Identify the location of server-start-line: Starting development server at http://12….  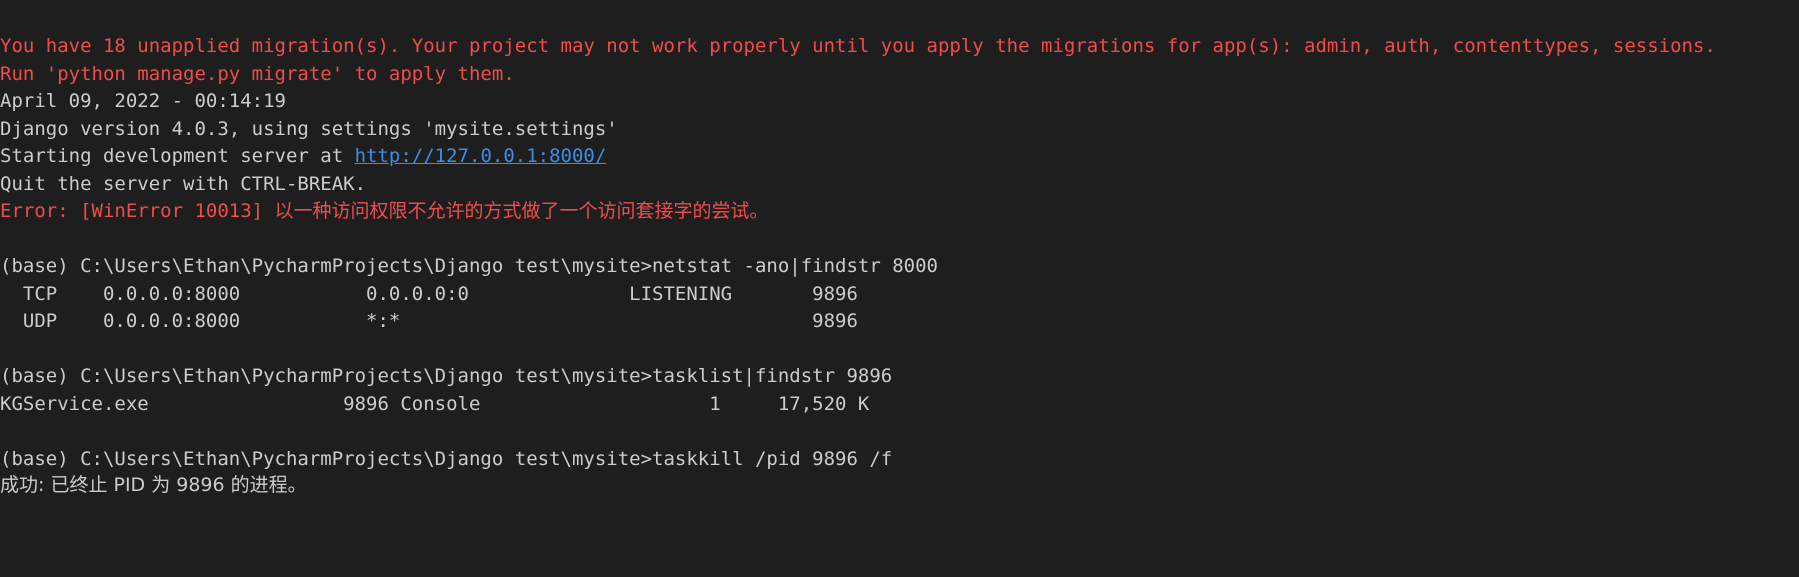
(303, 156).